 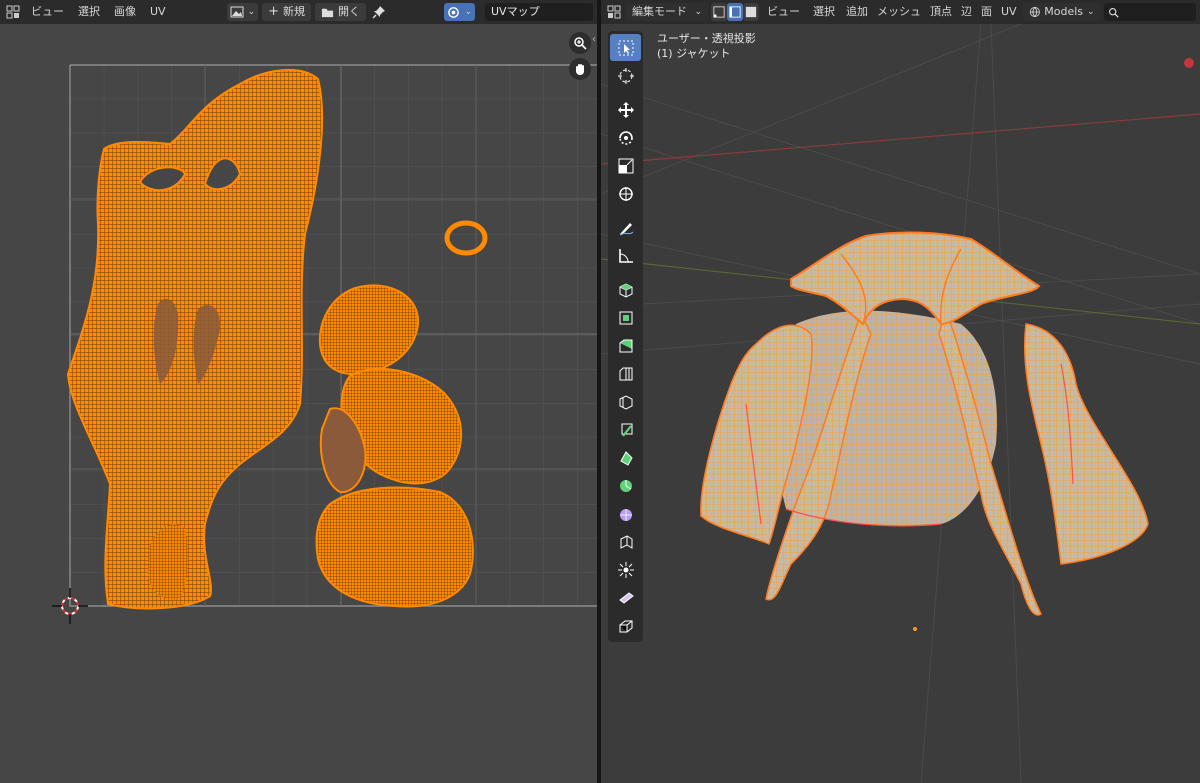 What do you see at coordinates (237, 12) in the screenshot?
I see `image-icon` at bounding box center [237, 12].